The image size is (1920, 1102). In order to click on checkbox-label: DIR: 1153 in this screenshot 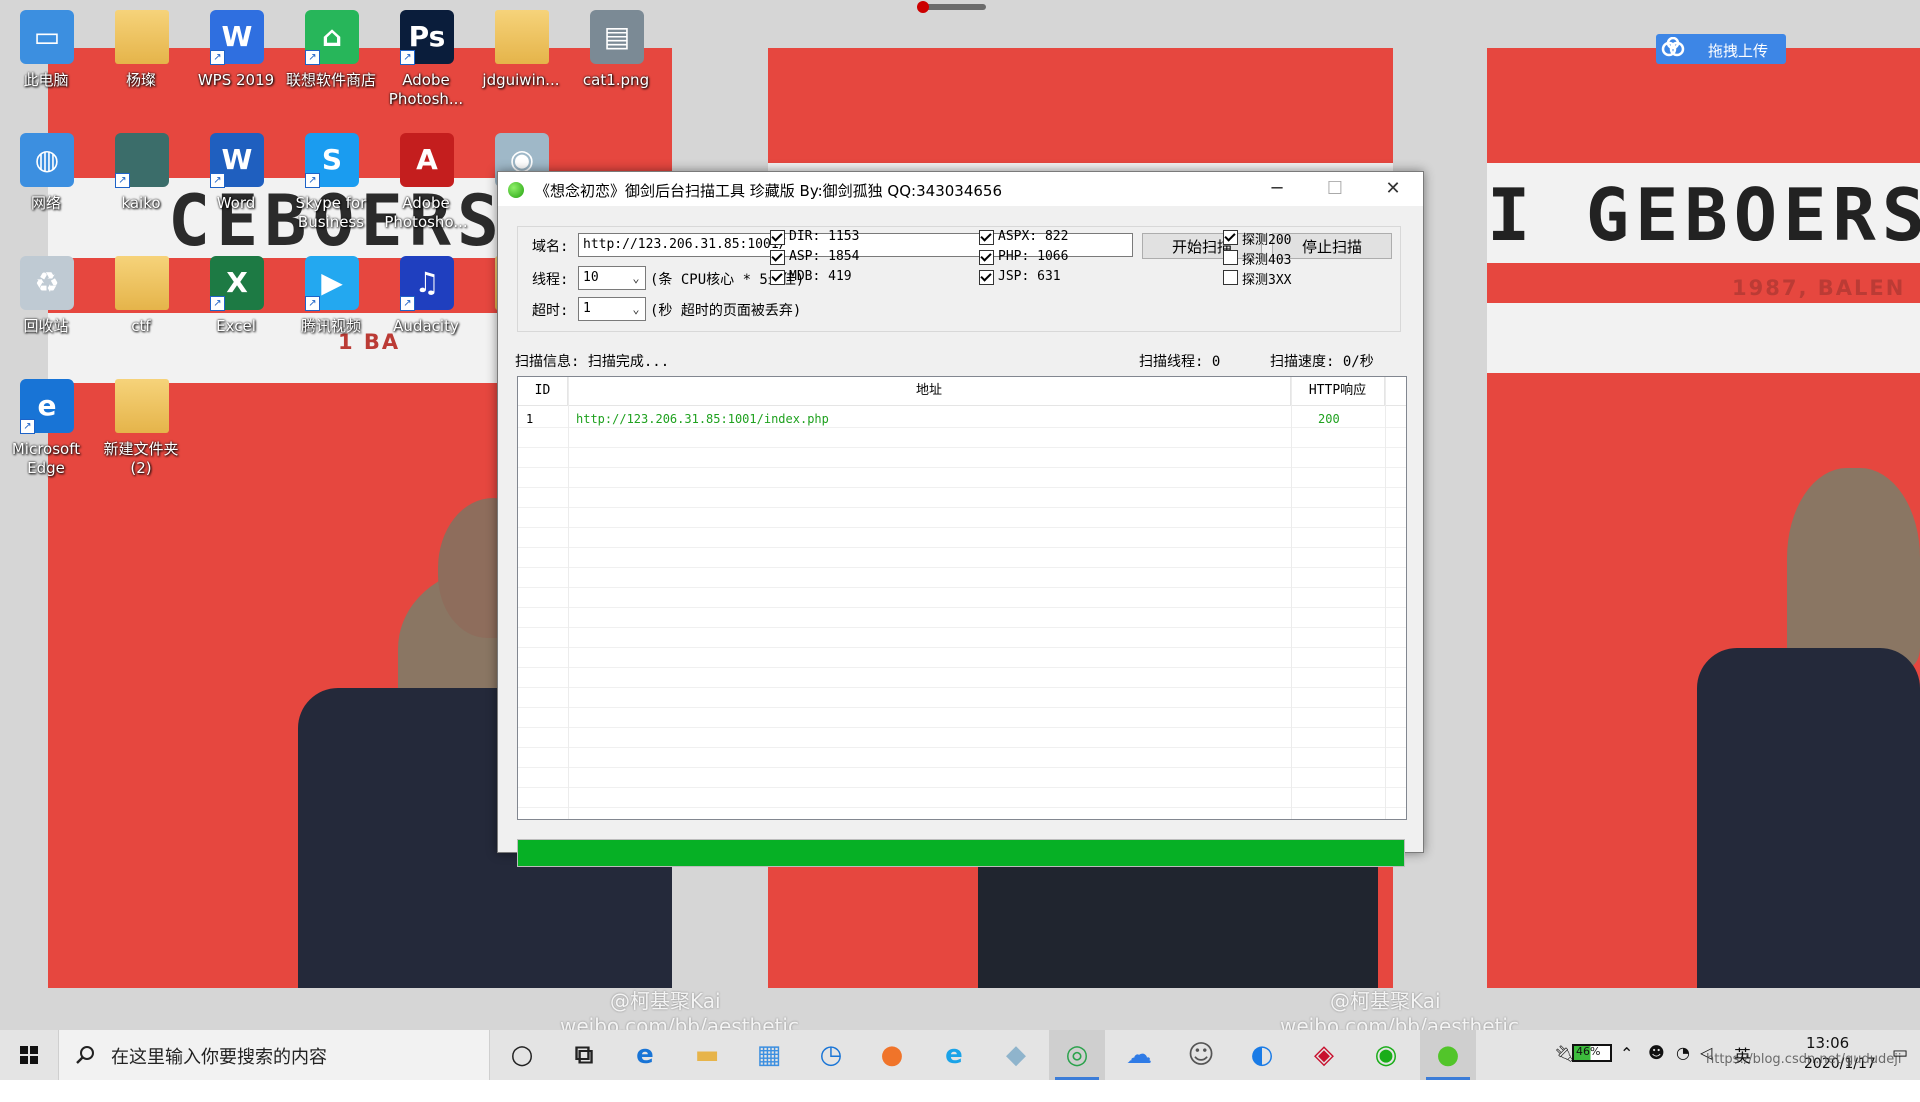, I will do `click(824, 236)`.